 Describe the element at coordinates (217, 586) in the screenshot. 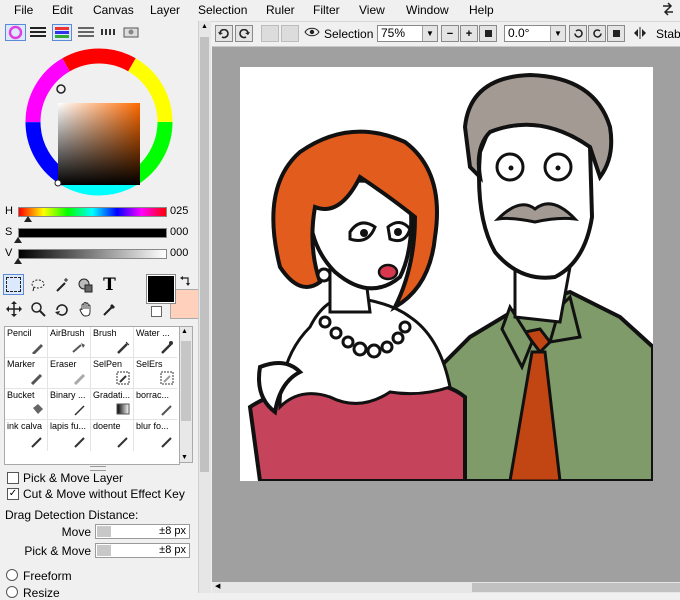

I see `scroll-left-icon: ◀` at that location.